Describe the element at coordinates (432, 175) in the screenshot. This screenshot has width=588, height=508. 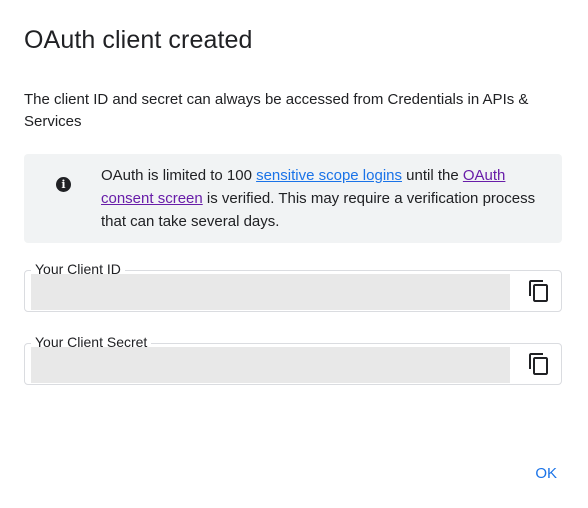
I see `banner-text-middle: until the` at that location.